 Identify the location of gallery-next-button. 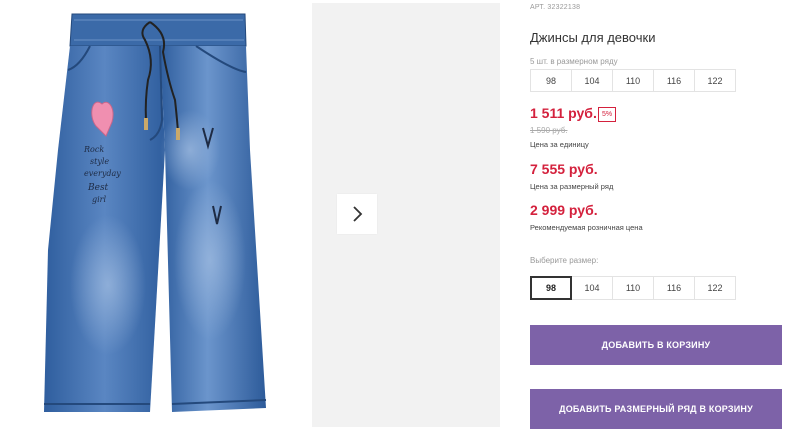
(357, 214).